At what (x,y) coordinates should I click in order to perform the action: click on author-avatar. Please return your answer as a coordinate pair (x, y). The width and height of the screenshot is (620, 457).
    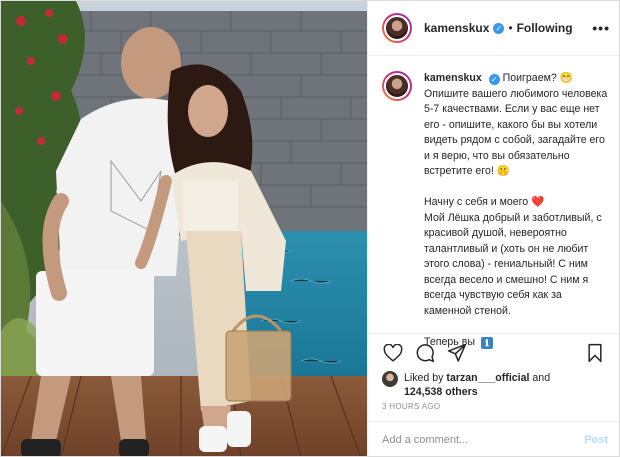
    Looking at the image, I should click on (397, 28).